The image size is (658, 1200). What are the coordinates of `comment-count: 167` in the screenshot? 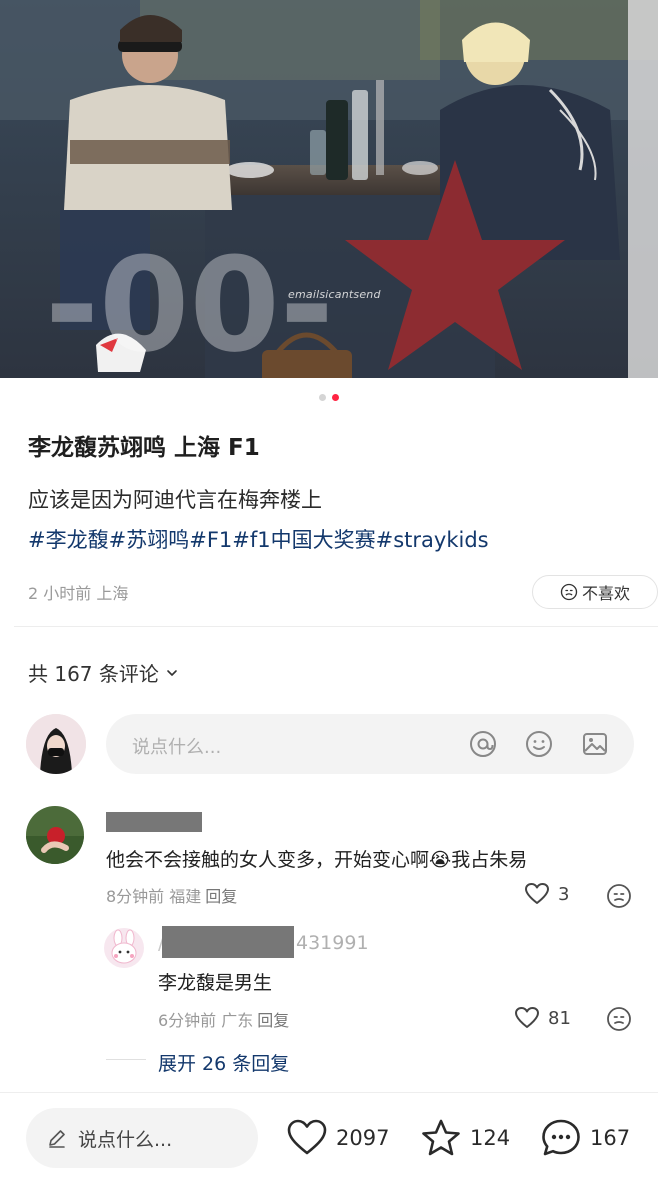 It's located at (610, 1138).